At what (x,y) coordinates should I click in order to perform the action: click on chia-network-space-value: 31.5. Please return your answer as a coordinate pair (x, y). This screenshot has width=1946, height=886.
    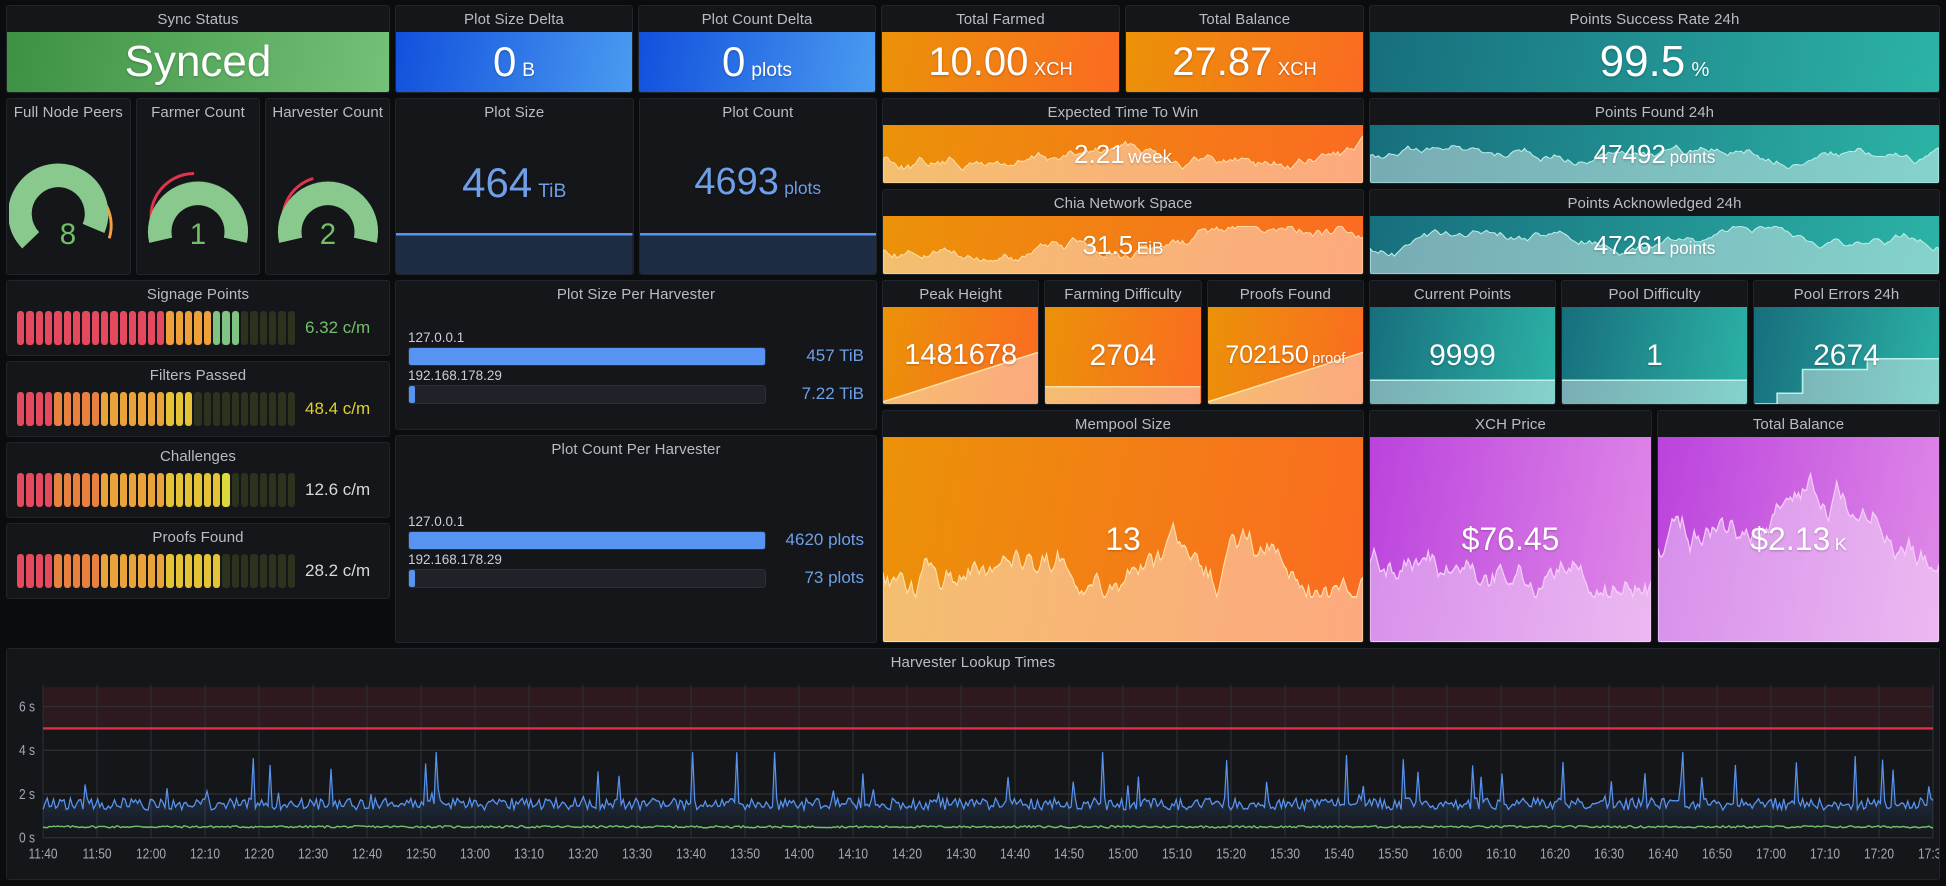
    Looking at the image, I should click on (1108, 244).